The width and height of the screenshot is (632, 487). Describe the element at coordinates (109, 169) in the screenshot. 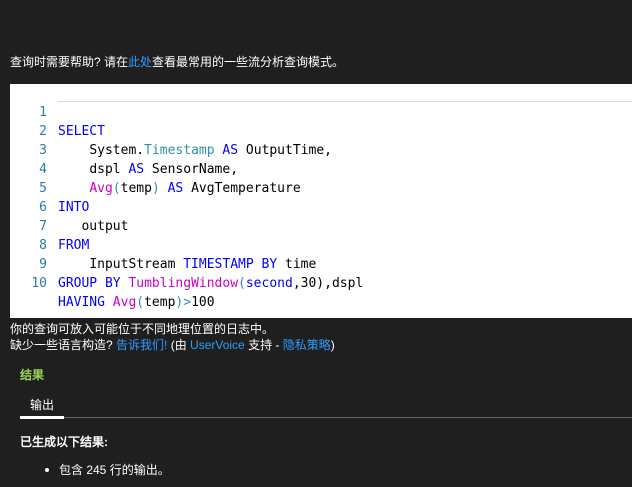

I see `code-token: dspl` at that location.